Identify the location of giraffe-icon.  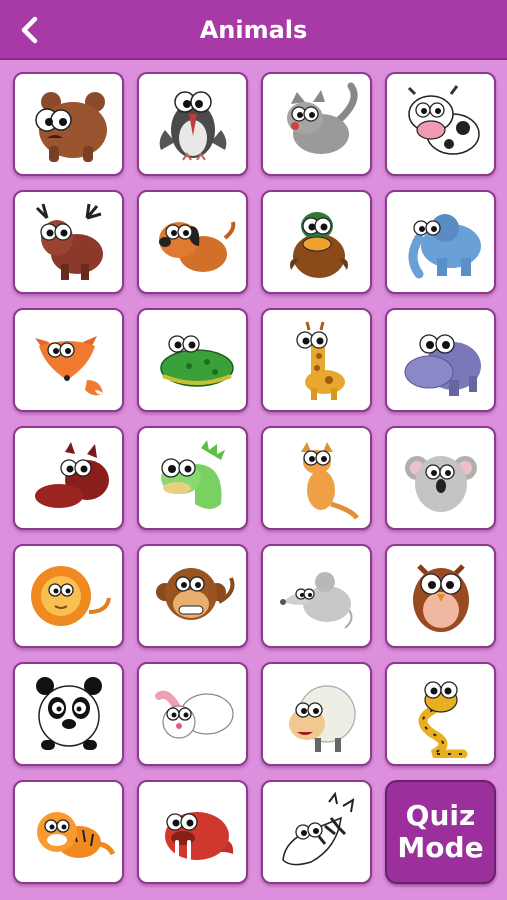
(320, 360).